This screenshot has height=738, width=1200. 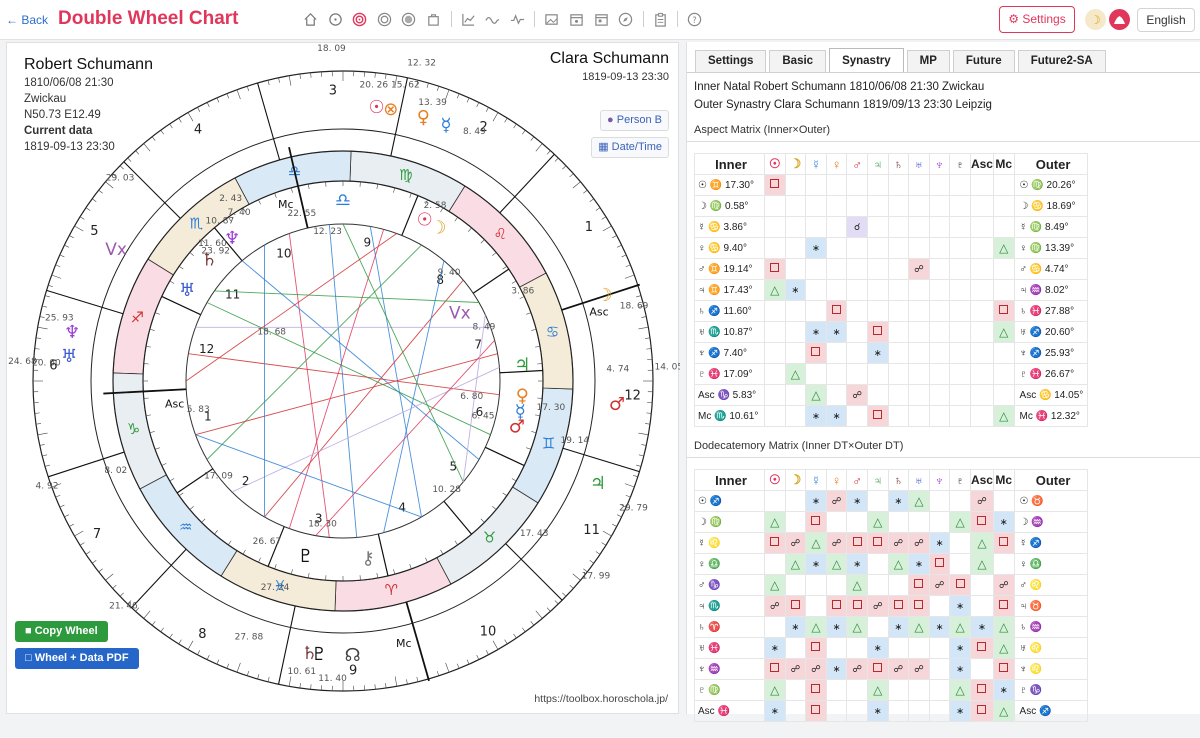 What do you see at coordinates (891, 395) in the screenshot?
I see `matrix-row: Asc ♑ 5.83° △ ☍ Asc ♋ 14.05°` at bounding box center [891, 395].